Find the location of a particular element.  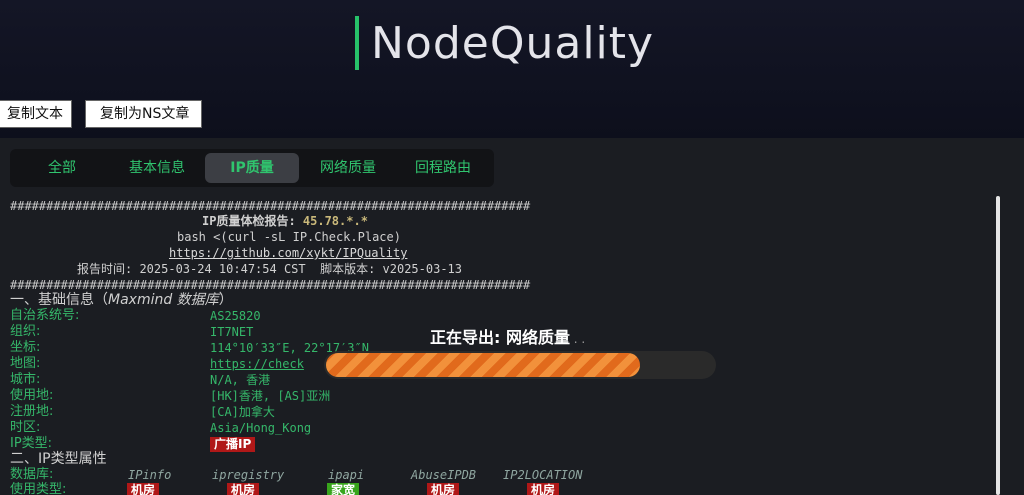

version-label: 脚本版本: is located at coordinates (344, 269).